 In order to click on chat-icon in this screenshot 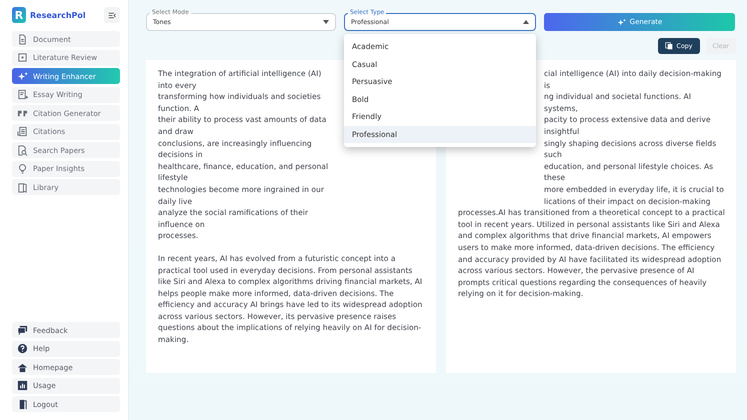, I will do `click(22, 330)`.